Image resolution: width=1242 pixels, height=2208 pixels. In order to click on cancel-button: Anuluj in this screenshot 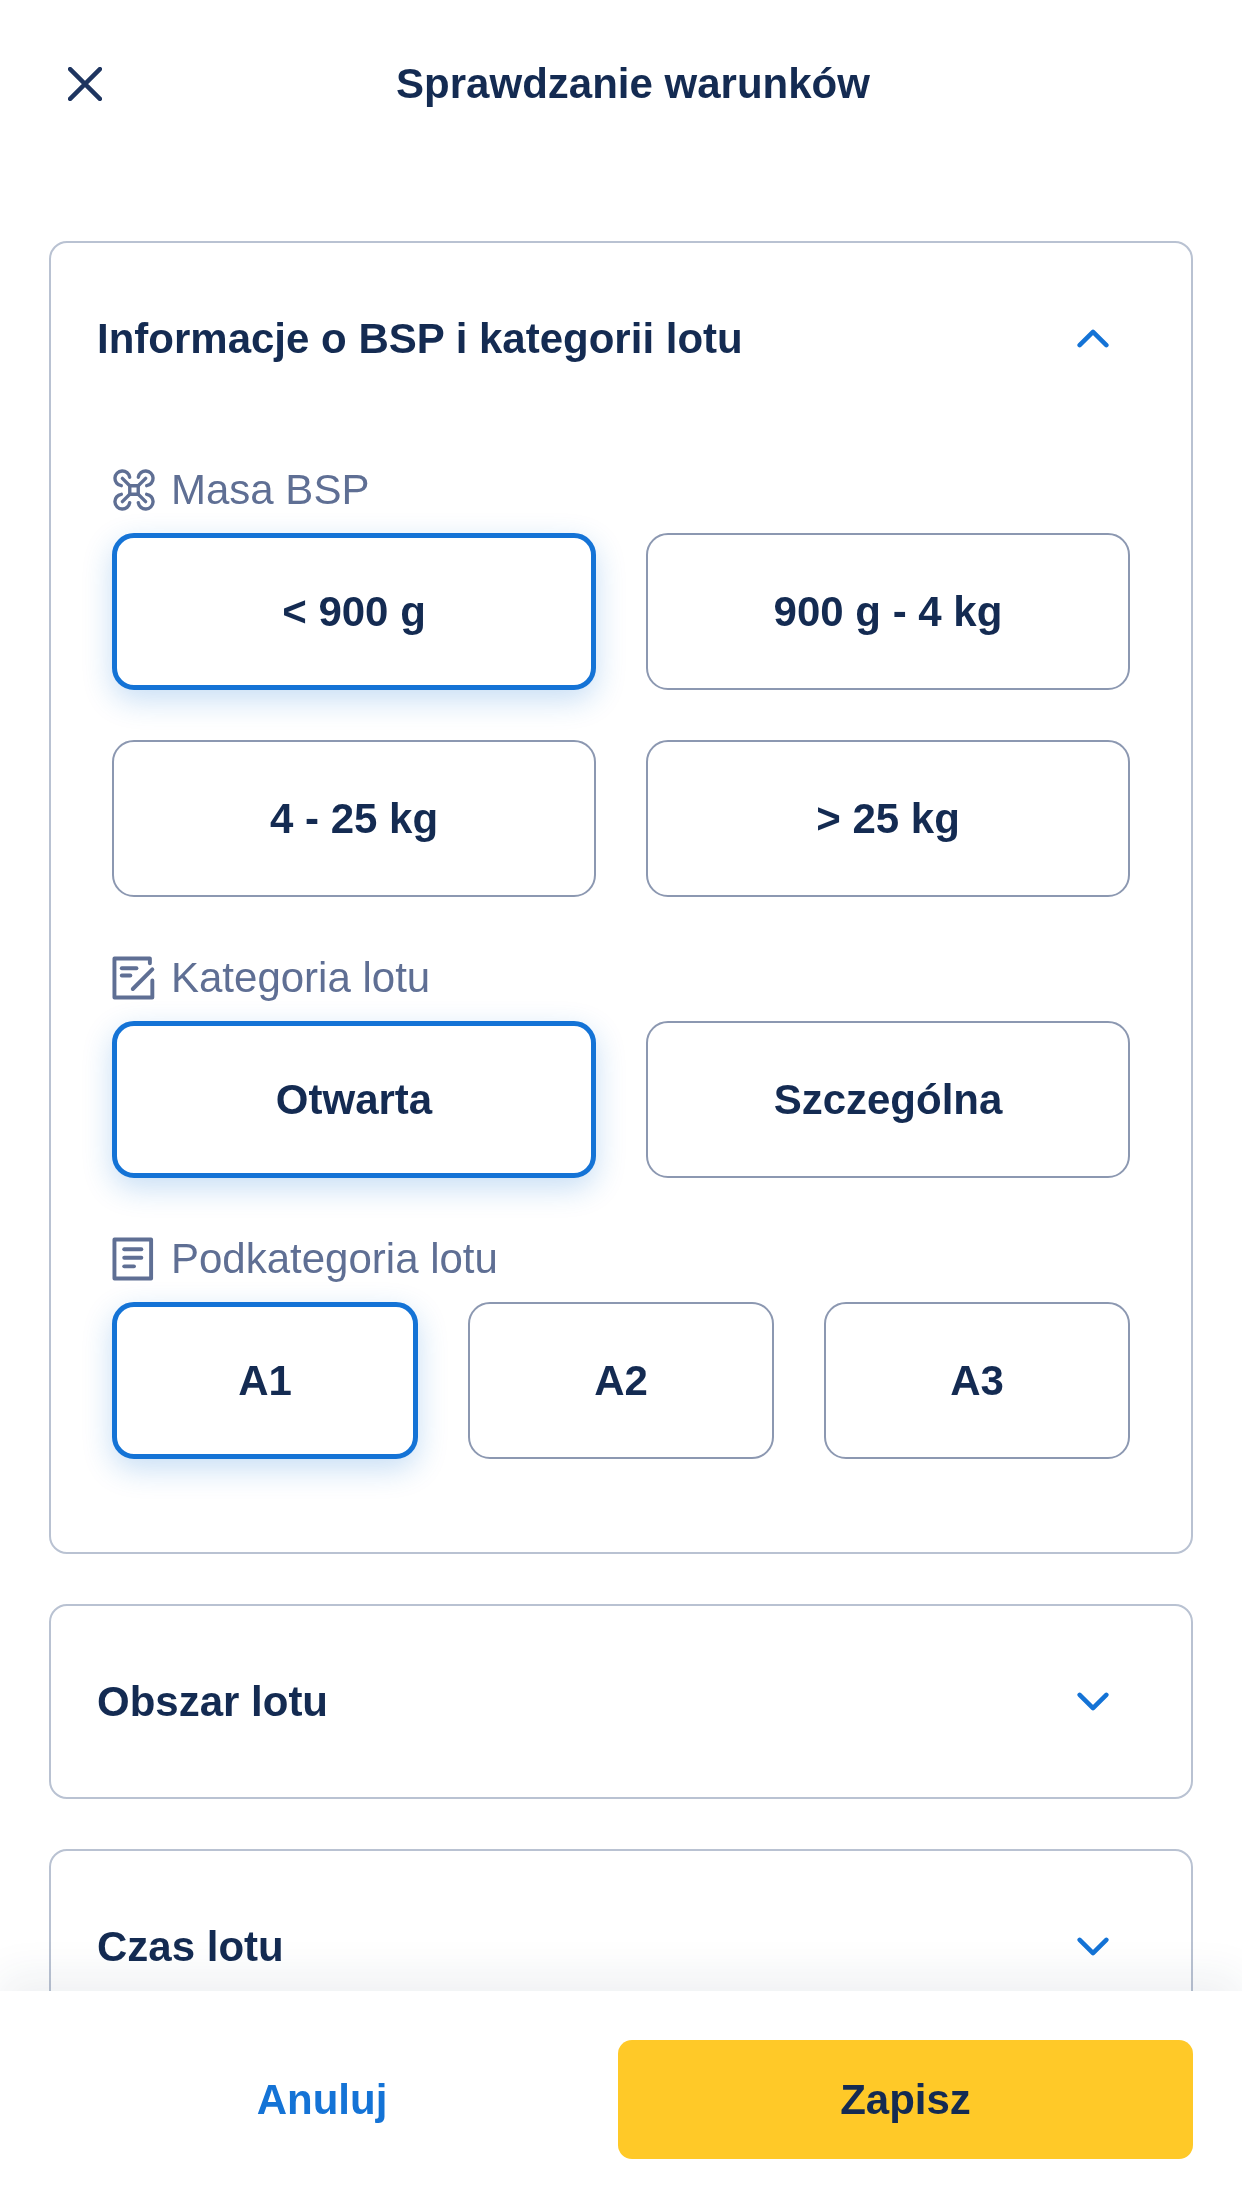, I will do `click(322, 2099)`.